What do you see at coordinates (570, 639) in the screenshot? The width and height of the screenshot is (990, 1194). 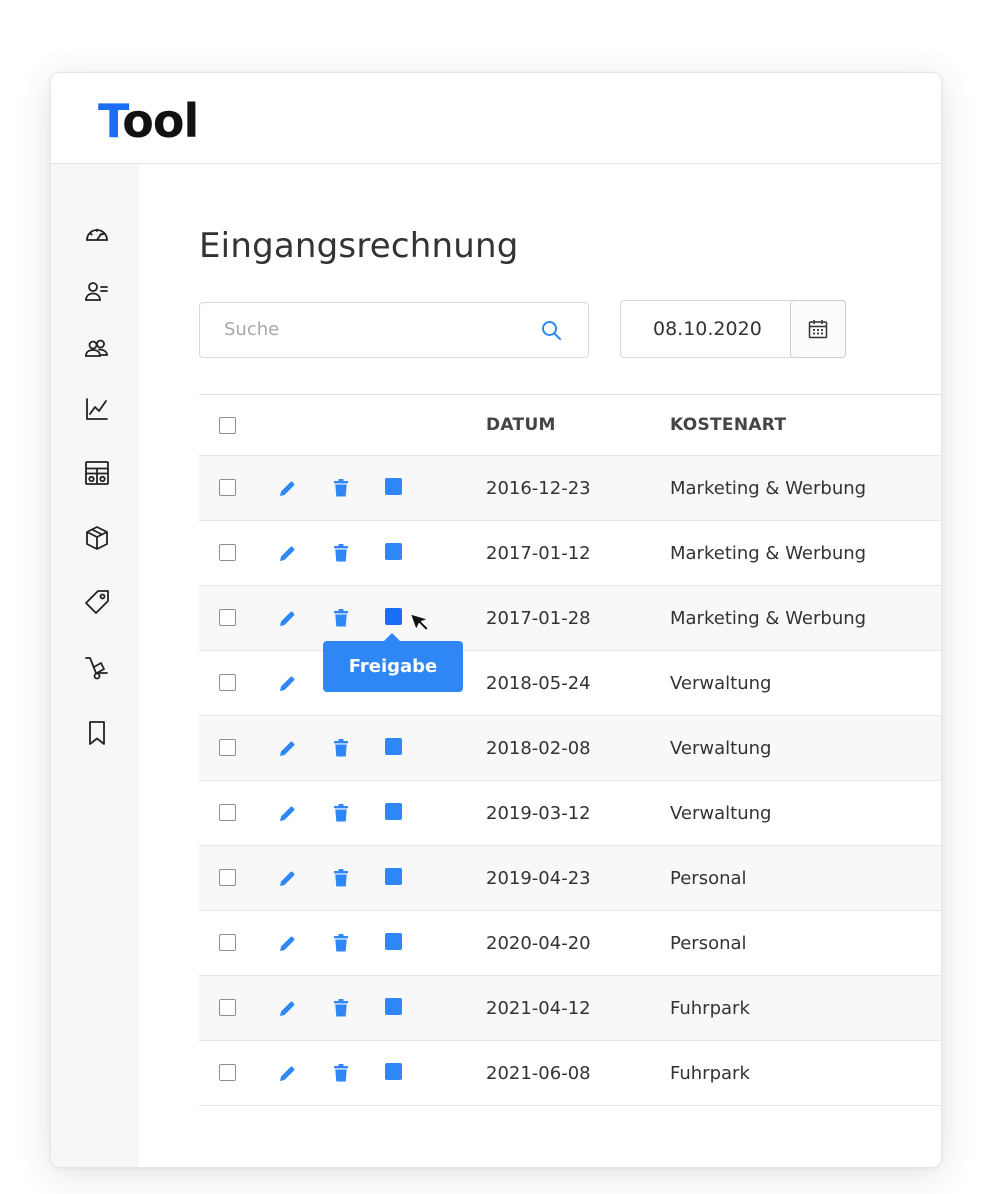 I see `table-row: 2017-01-28 Marketing & Werbung Freigabe` at bounding box center [570, 639].